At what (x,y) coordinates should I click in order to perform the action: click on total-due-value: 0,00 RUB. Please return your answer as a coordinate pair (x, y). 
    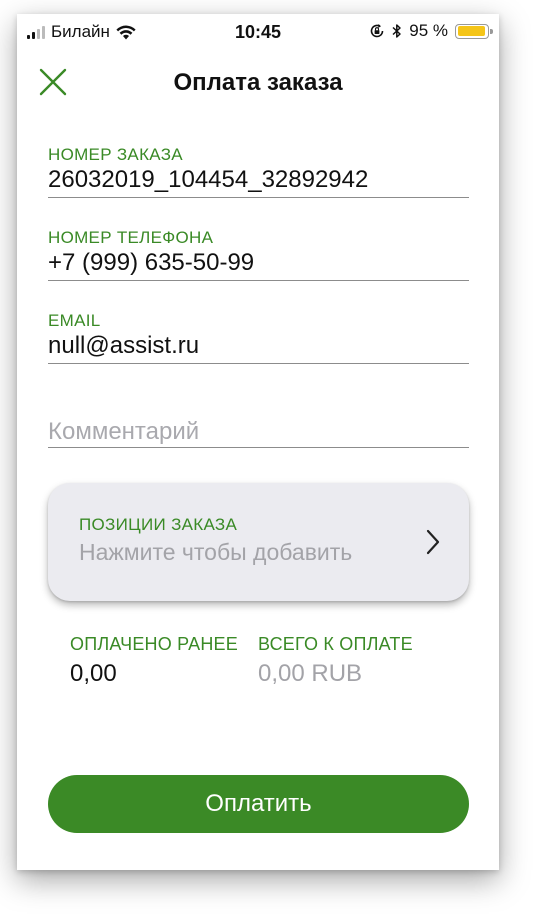
    Looking at the image, I should click on (310, 673).